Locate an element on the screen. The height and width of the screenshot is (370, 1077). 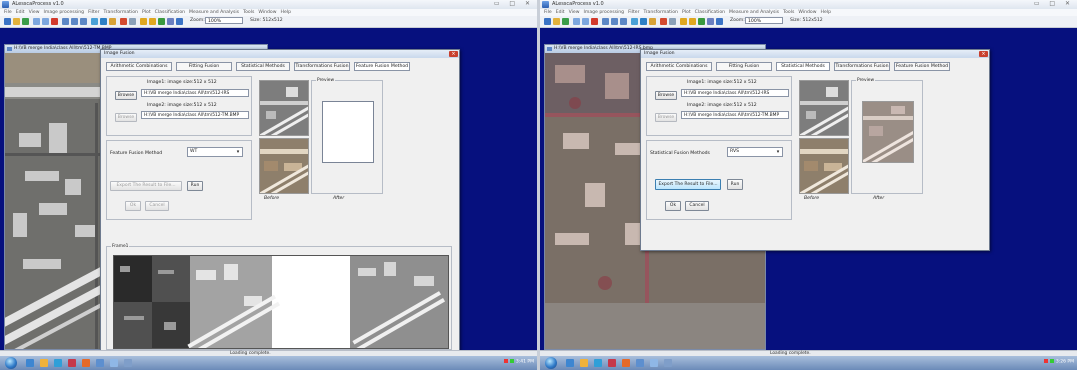
rotate-icon is located at coordinates (94, 21).